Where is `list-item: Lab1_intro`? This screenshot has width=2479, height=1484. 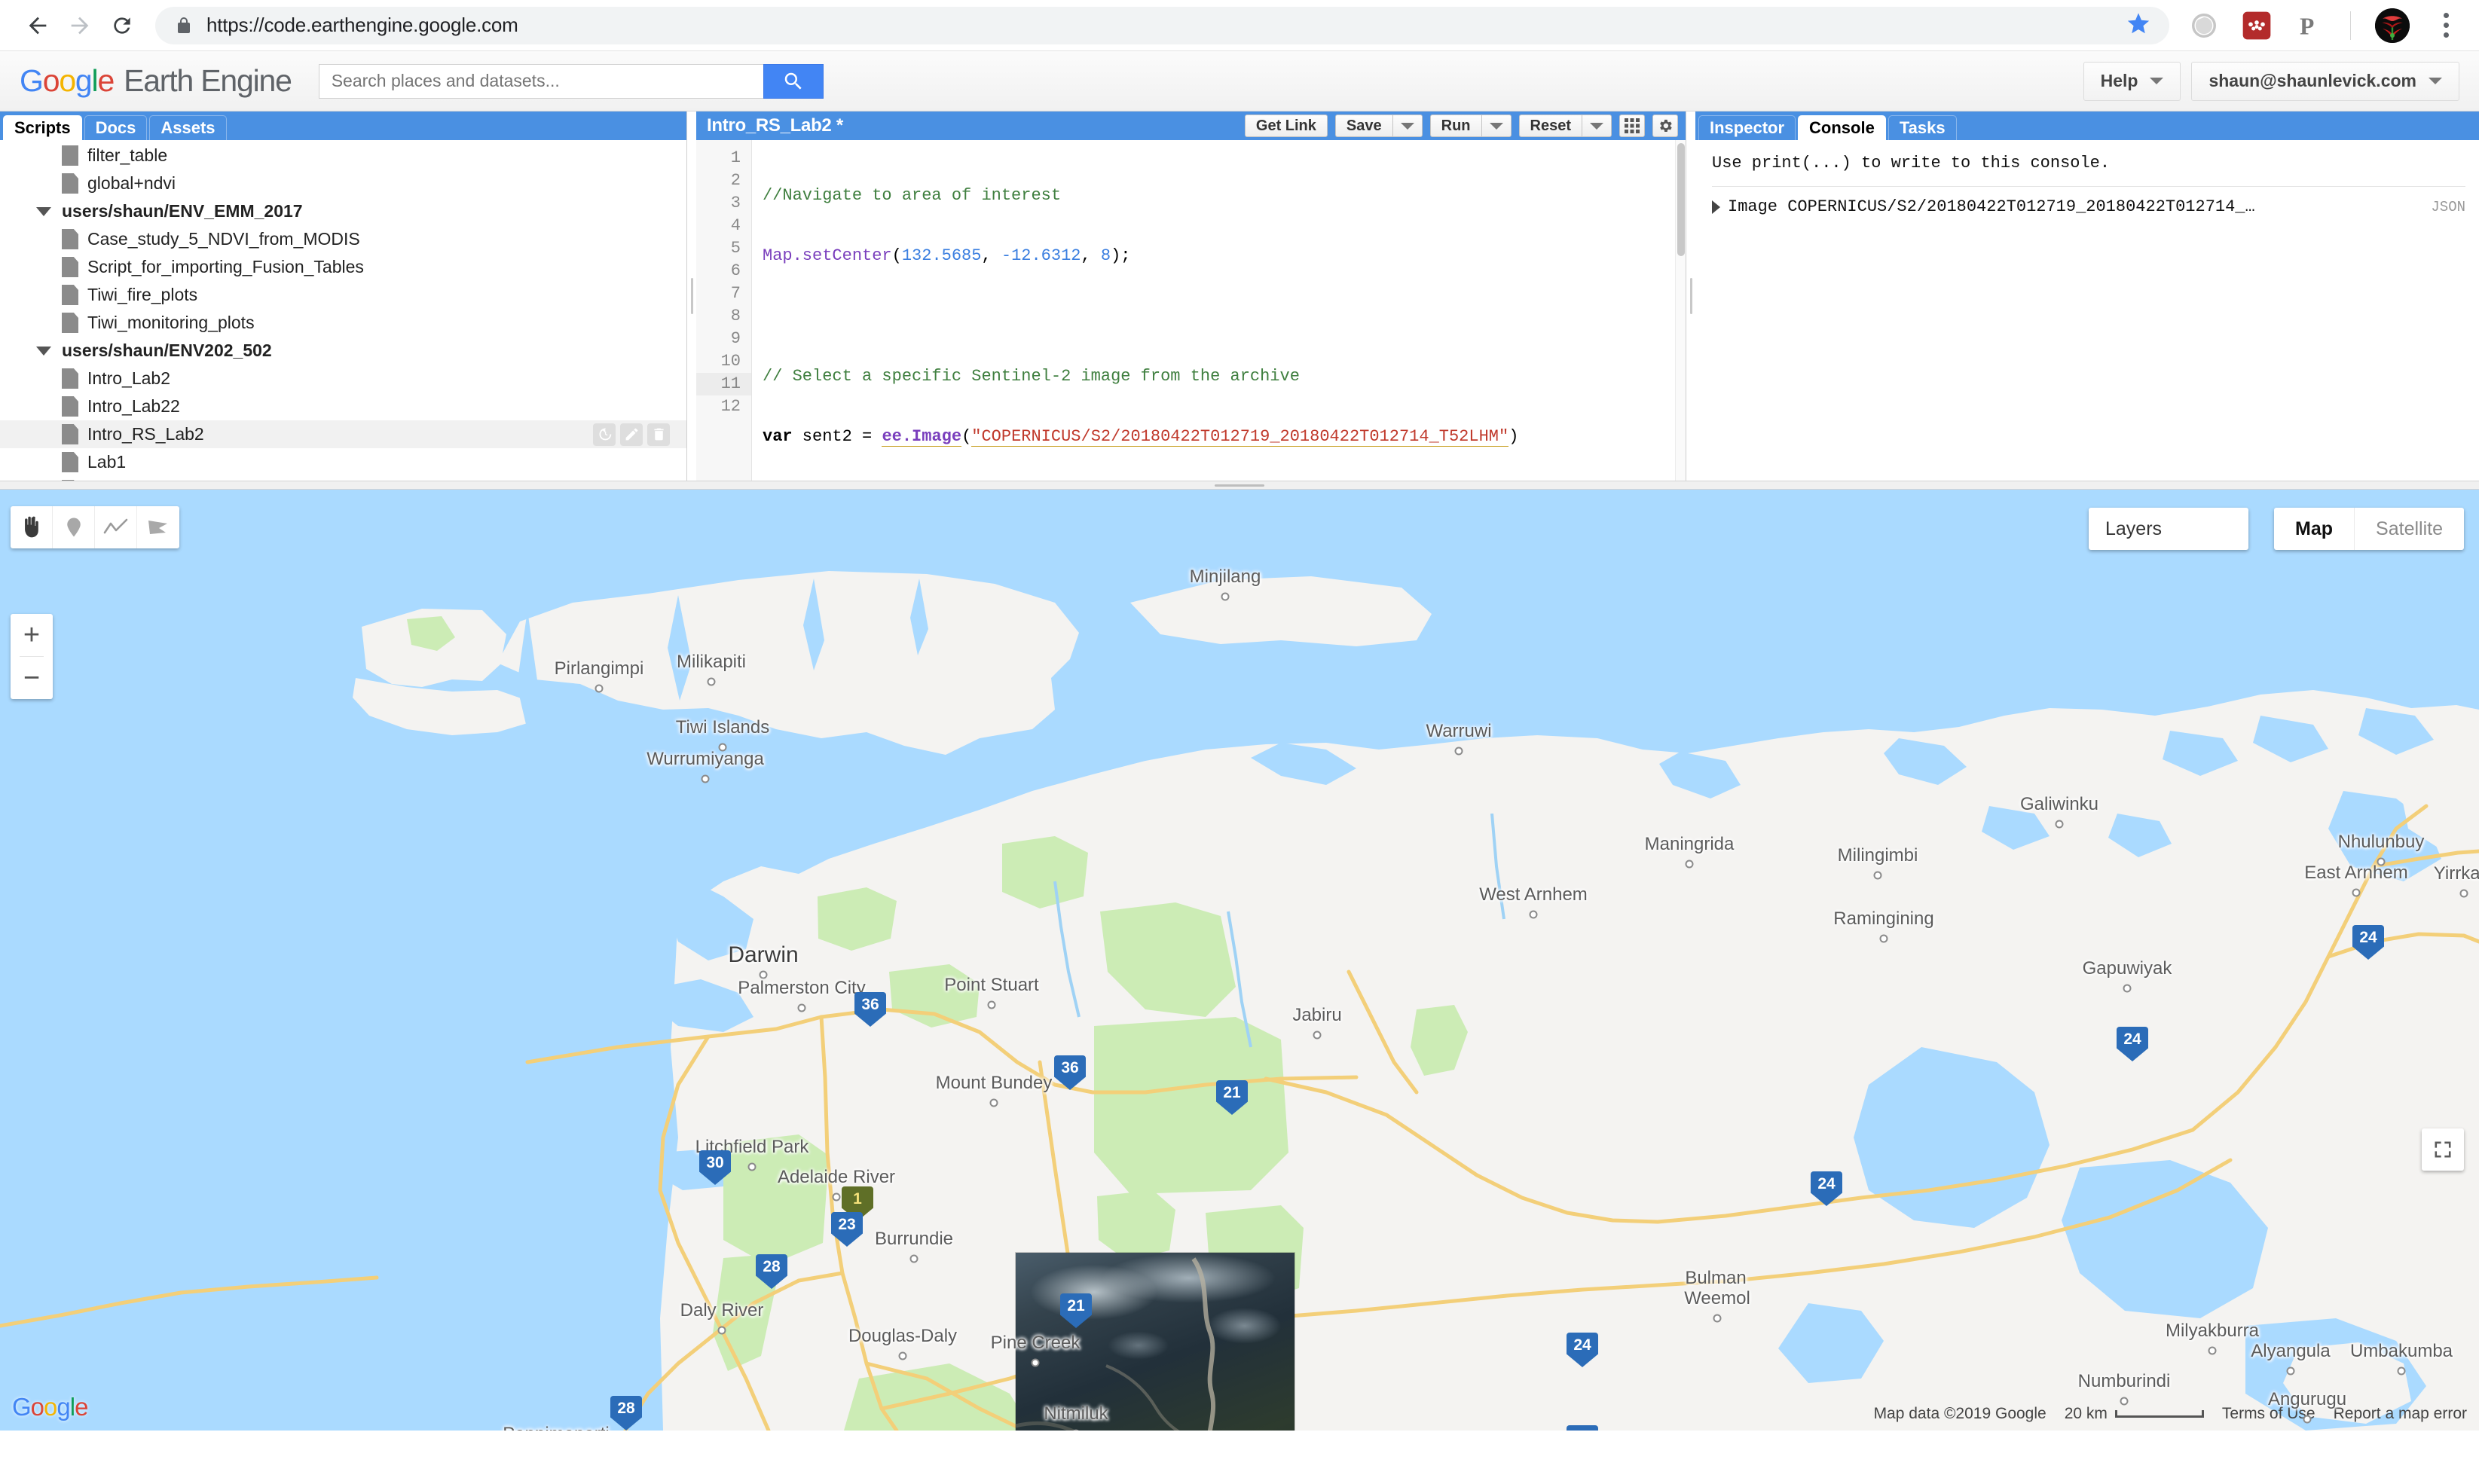
list-item: Lab1_intro is located at coordinates (343, 478).